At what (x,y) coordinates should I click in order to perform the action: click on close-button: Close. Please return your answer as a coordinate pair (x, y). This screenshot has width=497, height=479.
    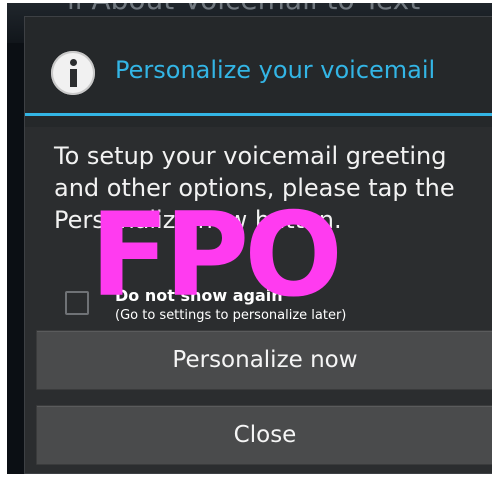
    Looking at the image, I should click on (264, 435).